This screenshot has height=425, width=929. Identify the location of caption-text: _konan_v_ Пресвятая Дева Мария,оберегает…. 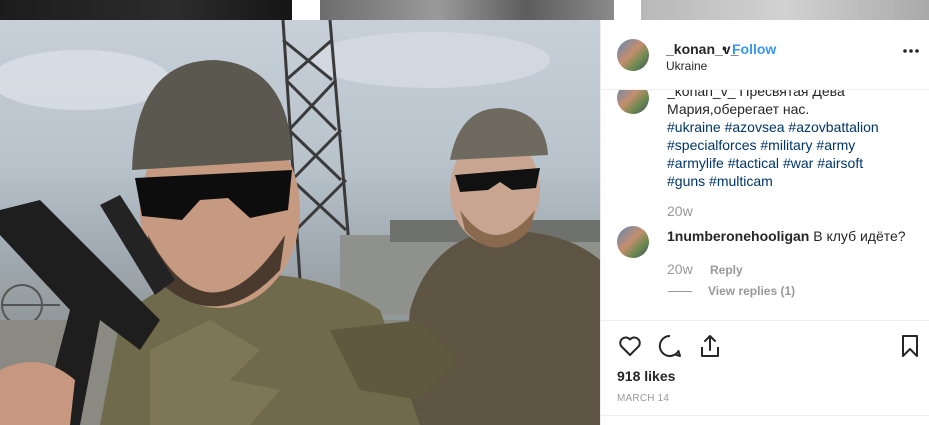
(787, 140).